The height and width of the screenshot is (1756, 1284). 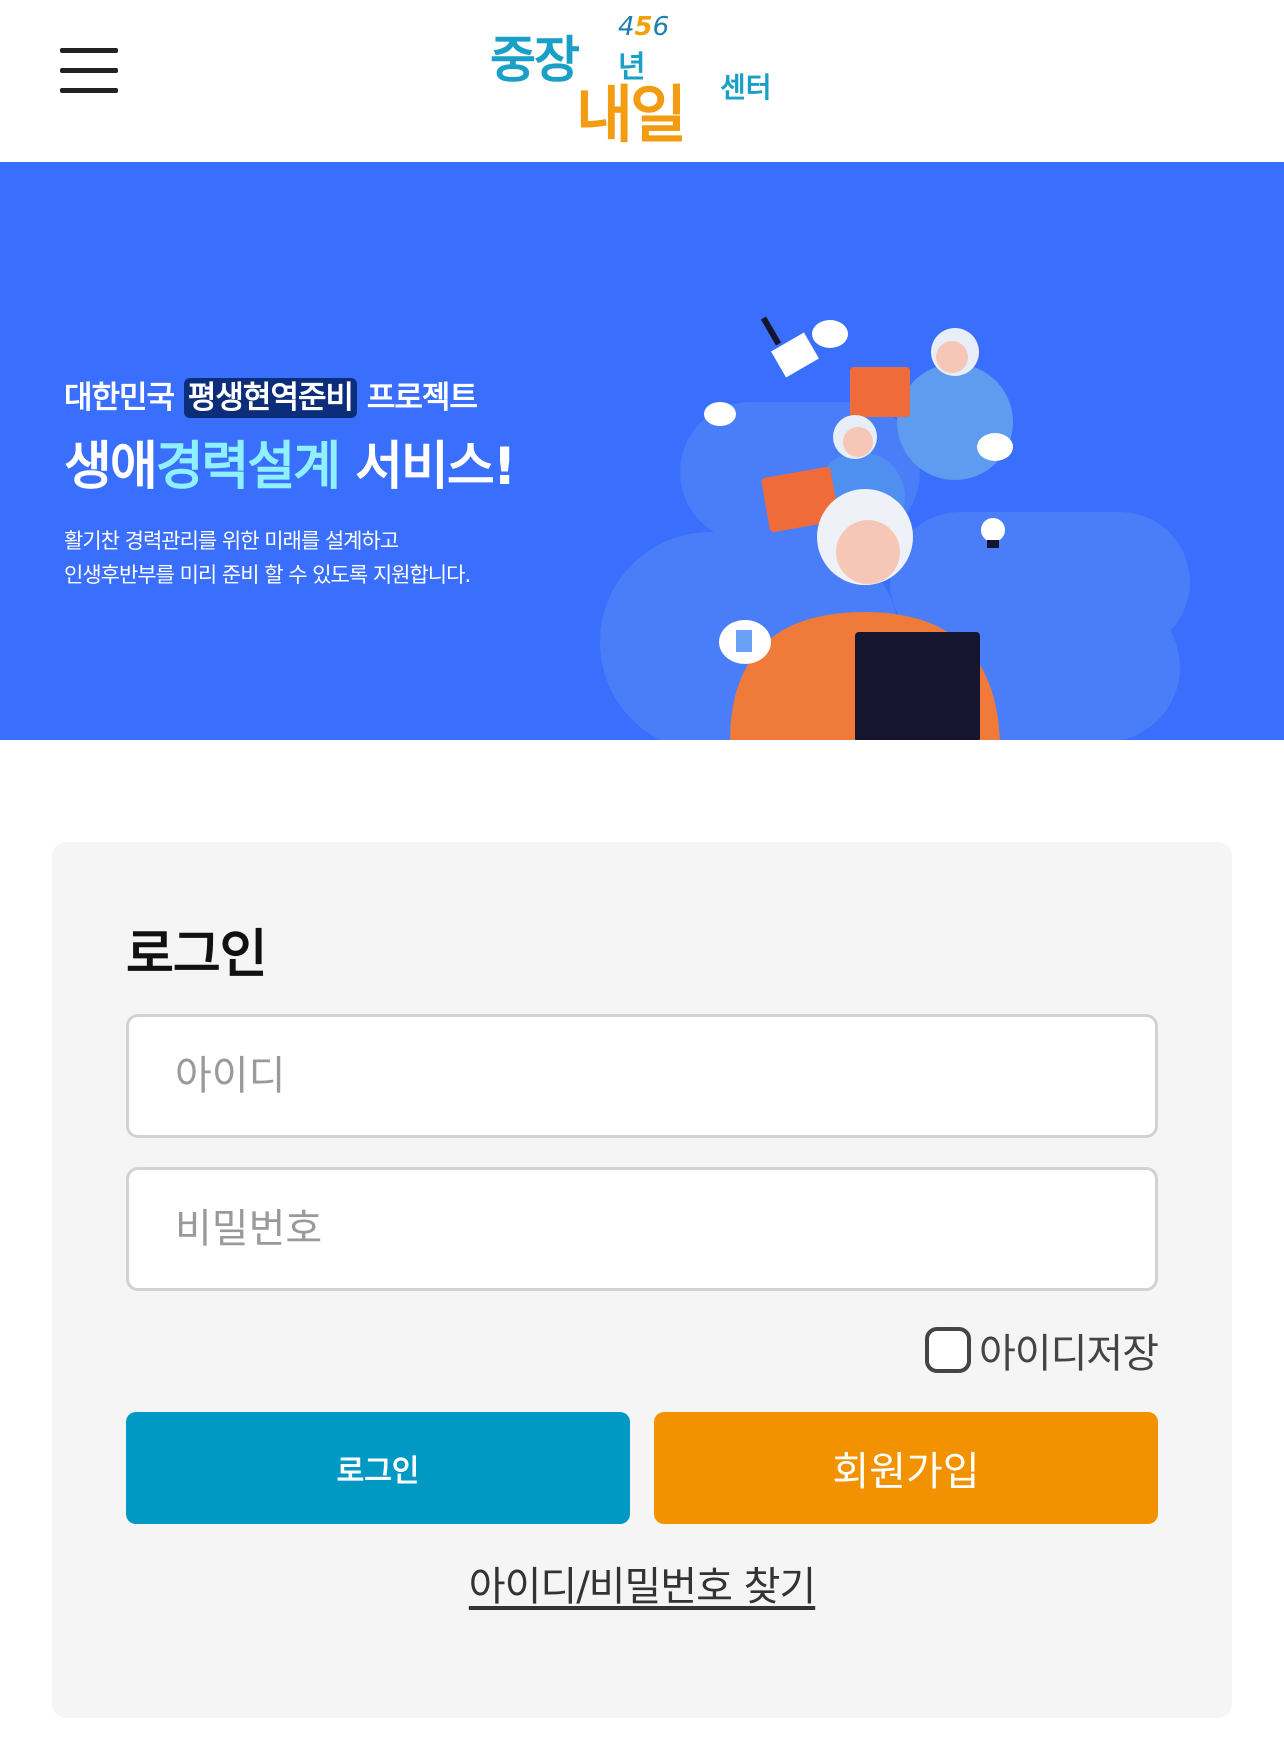 I want to click on logo-numbers: 456, so click(x=644, y=27).